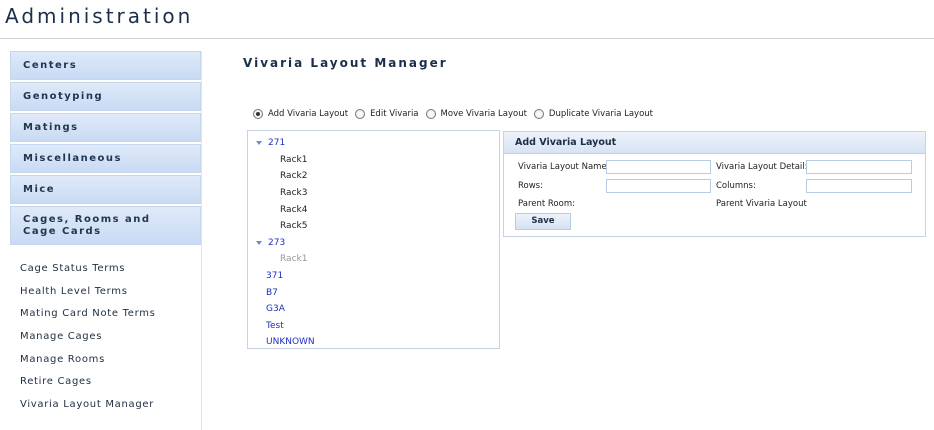 The image size is (934, 430). What do you see at coordinates (373, 209) in the screenshot?
I see `tree-node-rack4: Rack4` at bounding box center [373, 209].